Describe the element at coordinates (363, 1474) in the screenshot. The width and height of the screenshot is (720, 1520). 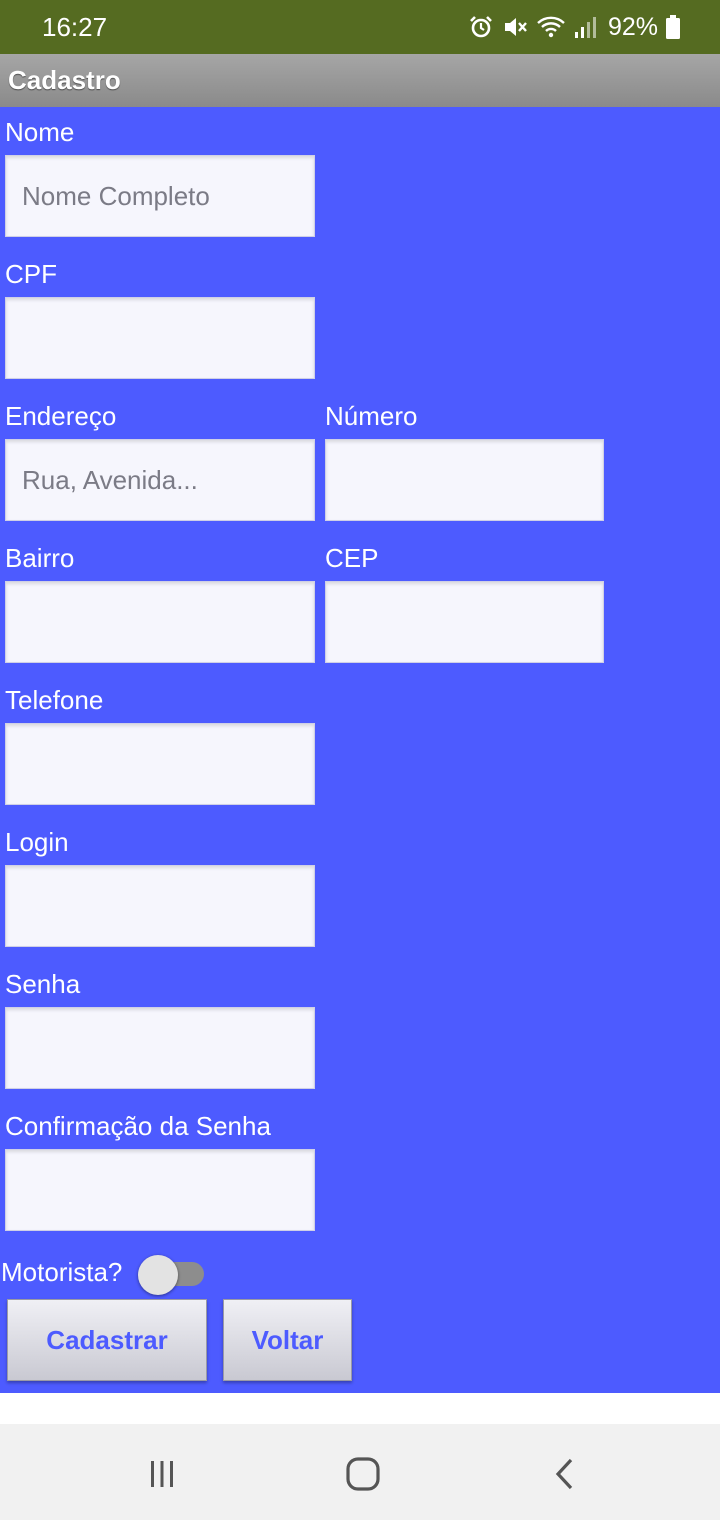
I see `home-icon` at that location.